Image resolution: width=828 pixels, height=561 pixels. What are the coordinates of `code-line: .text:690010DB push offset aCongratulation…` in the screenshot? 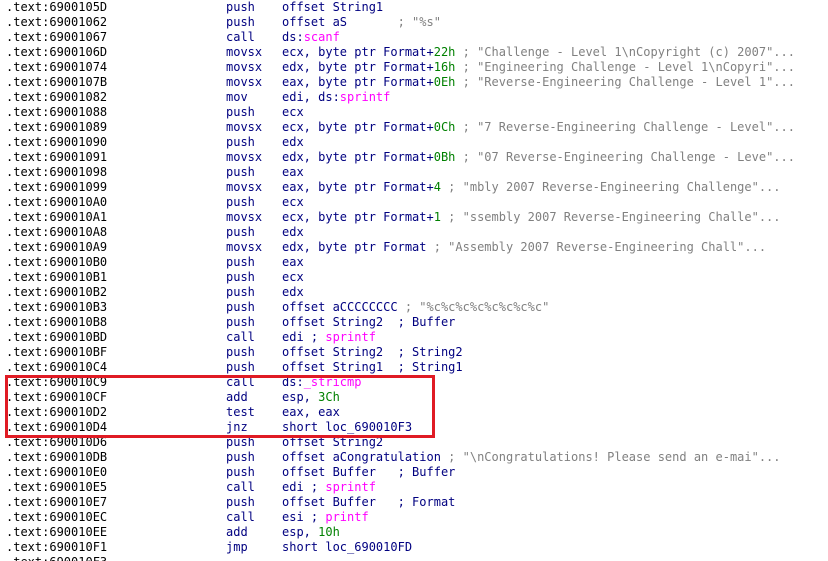 It's located at (414, 457).